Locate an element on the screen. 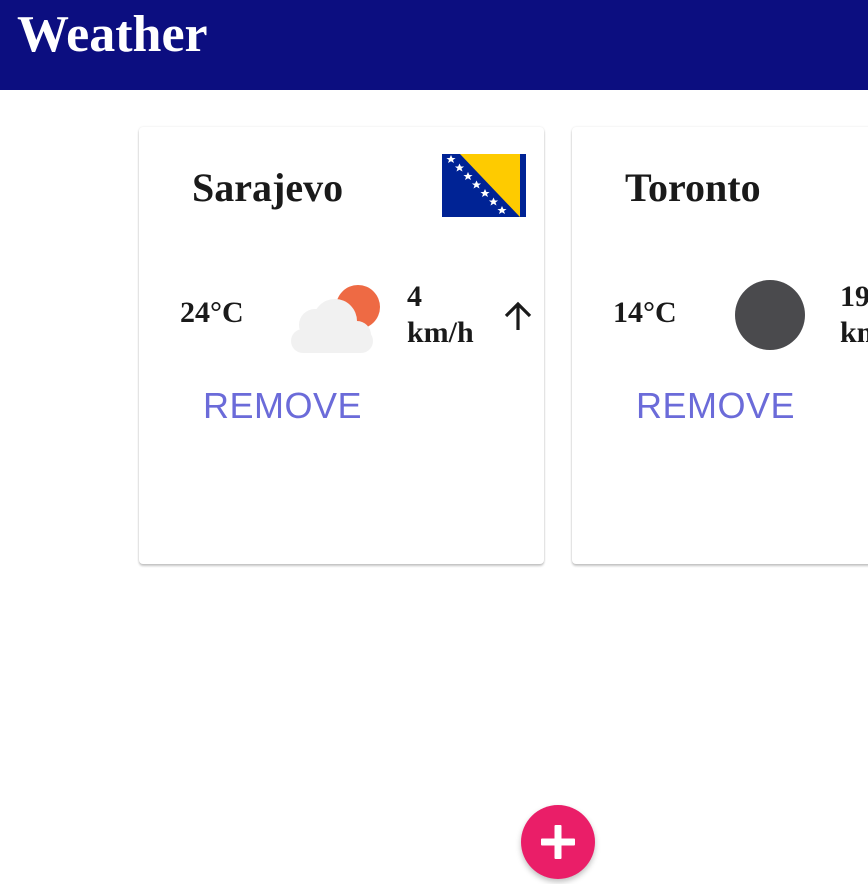 Image resolution: width=868 pixels, height=884 pixels. add-city-button is located at coordinates (558, 842).